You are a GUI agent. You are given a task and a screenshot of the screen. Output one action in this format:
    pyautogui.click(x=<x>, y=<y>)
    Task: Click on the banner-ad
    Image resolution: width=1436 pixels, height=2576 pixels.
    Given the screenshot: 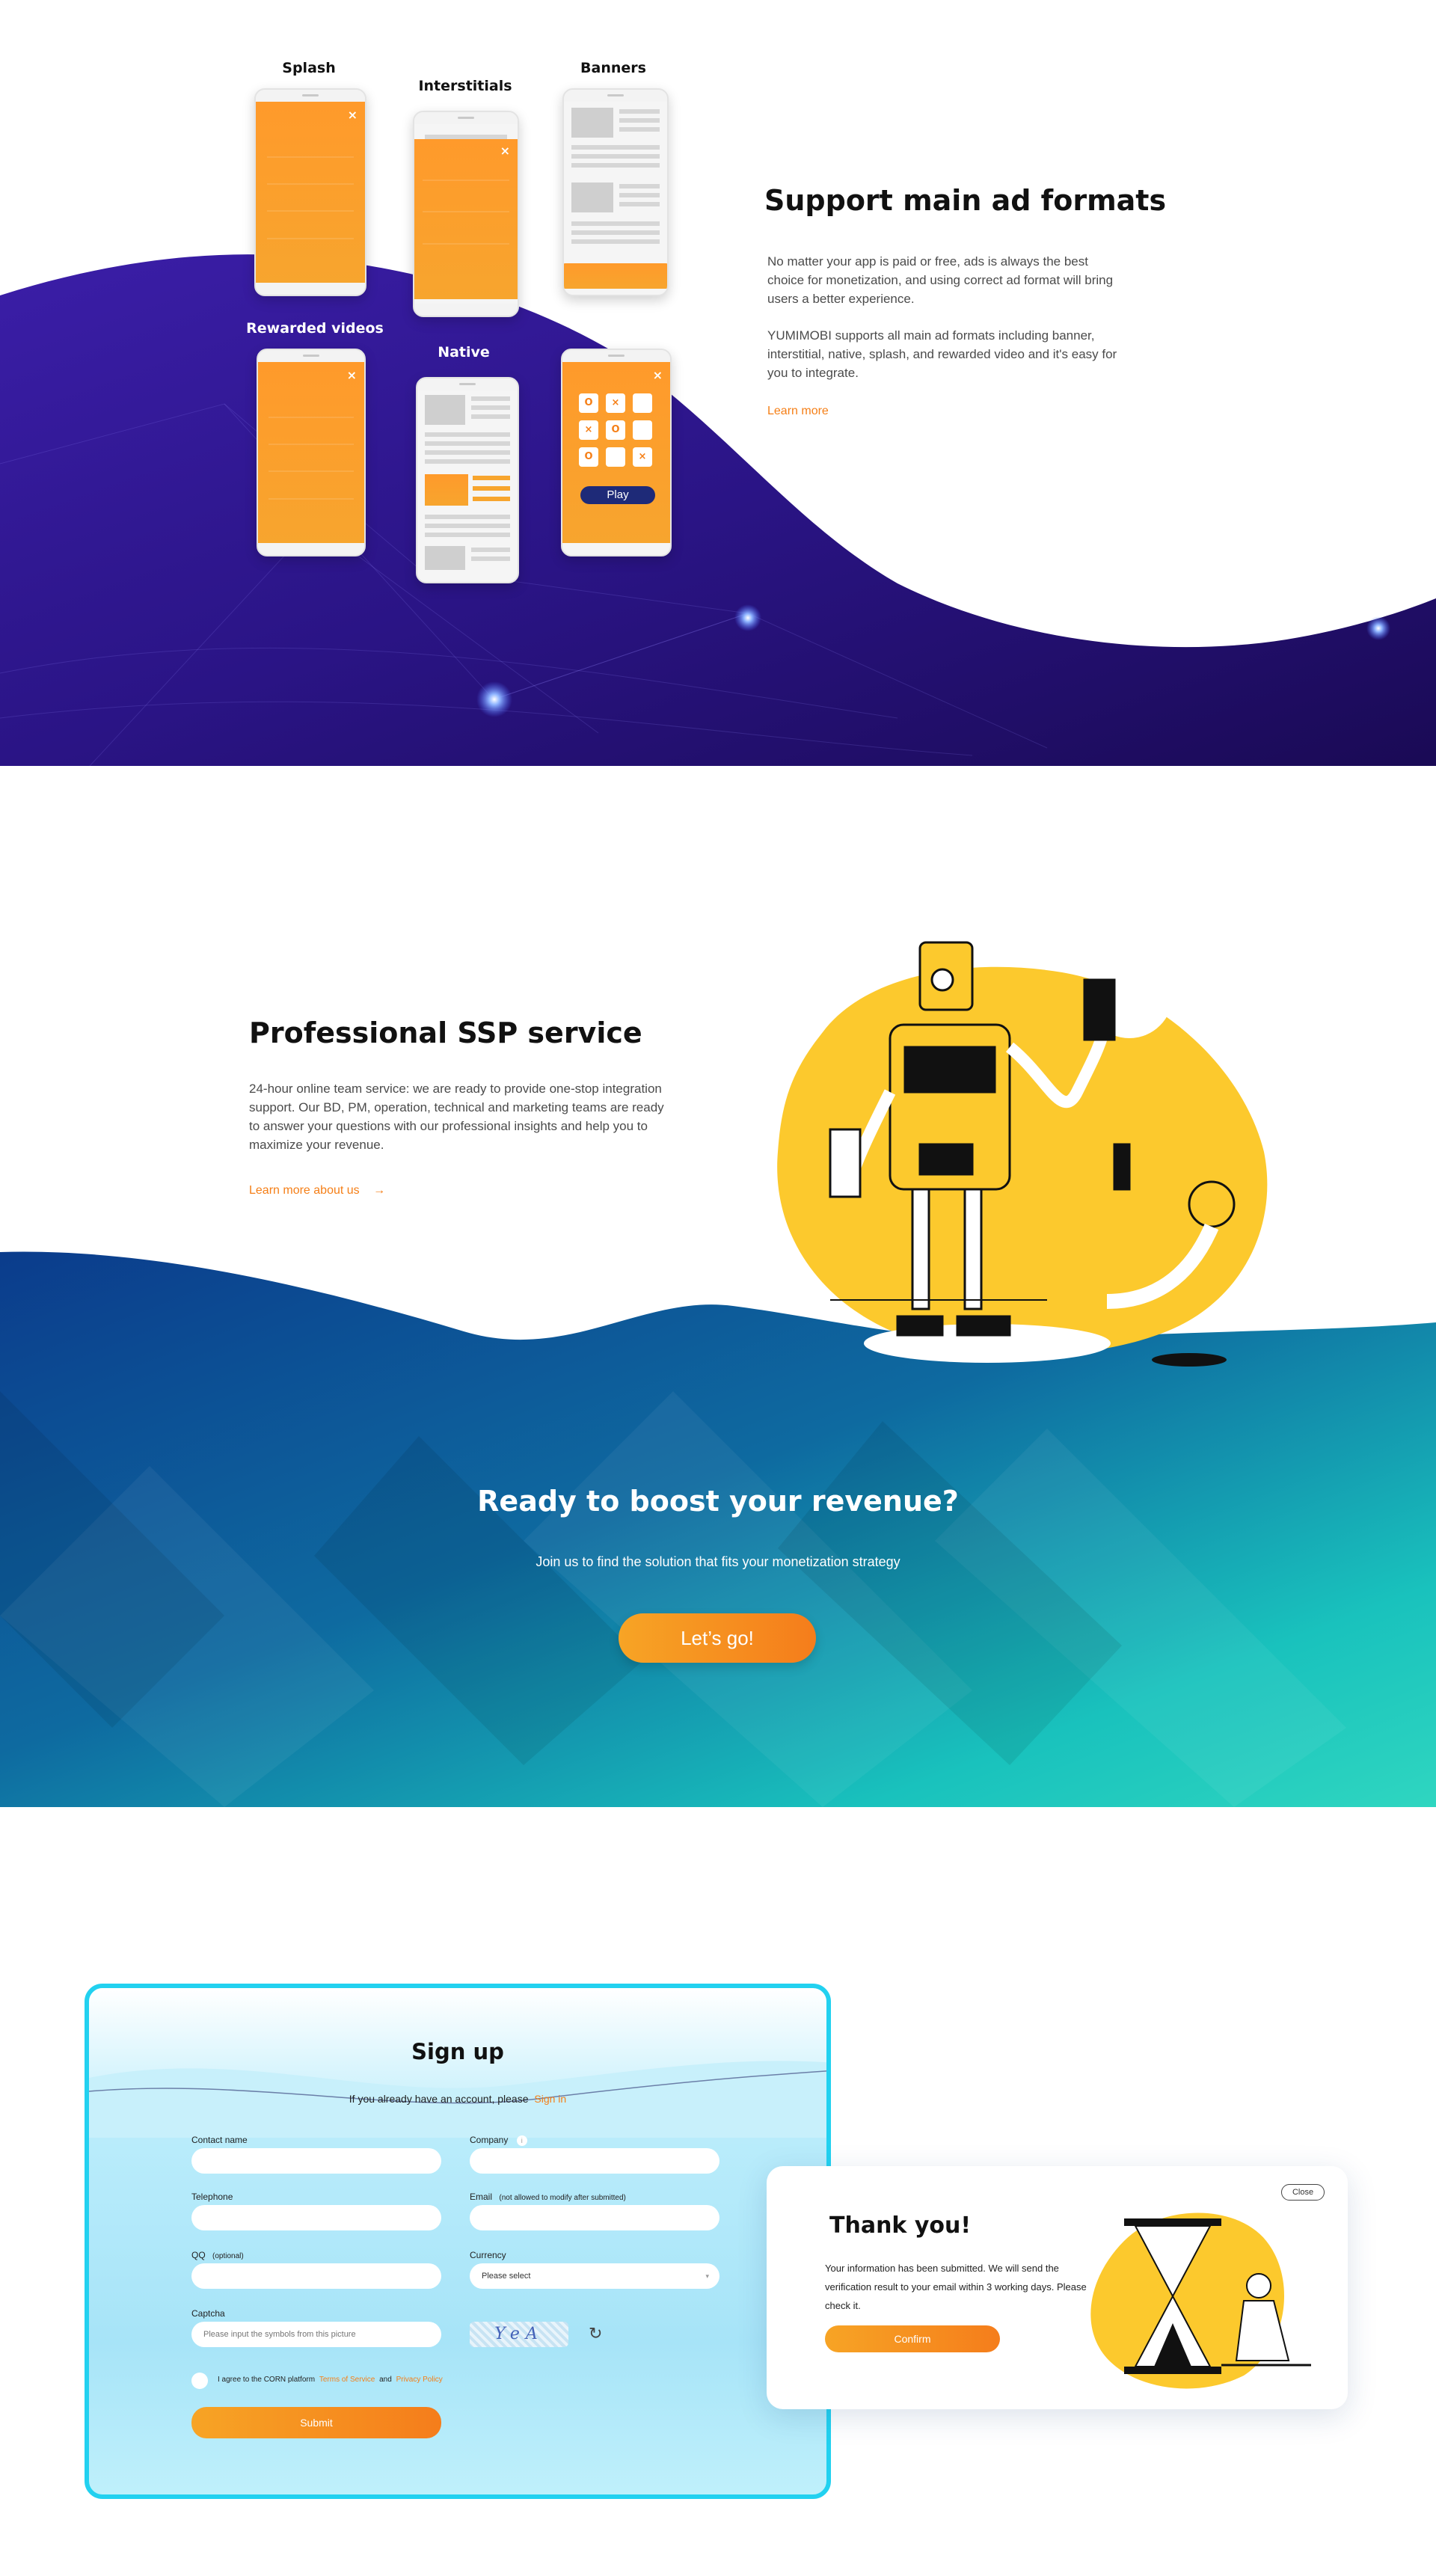 What is the action you would take?
    pyautogui.click(x=615, y=276)
    